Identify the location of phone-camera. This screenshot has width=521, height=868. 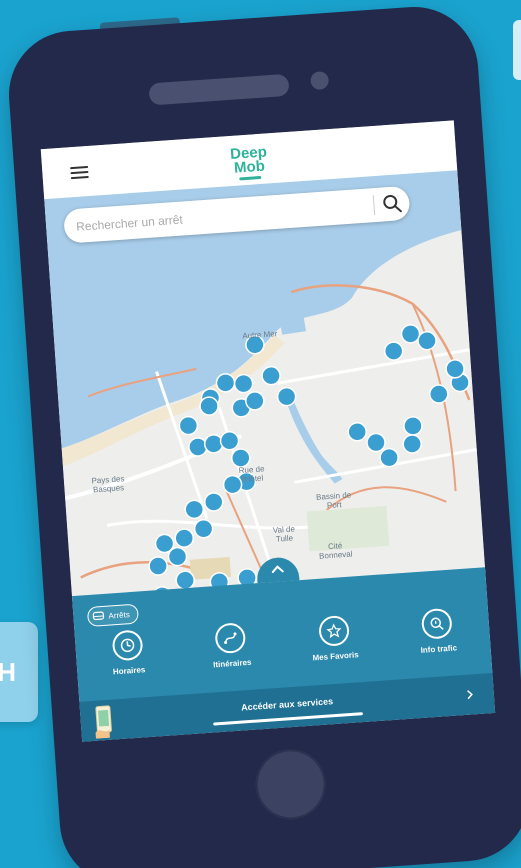
(320, 80).